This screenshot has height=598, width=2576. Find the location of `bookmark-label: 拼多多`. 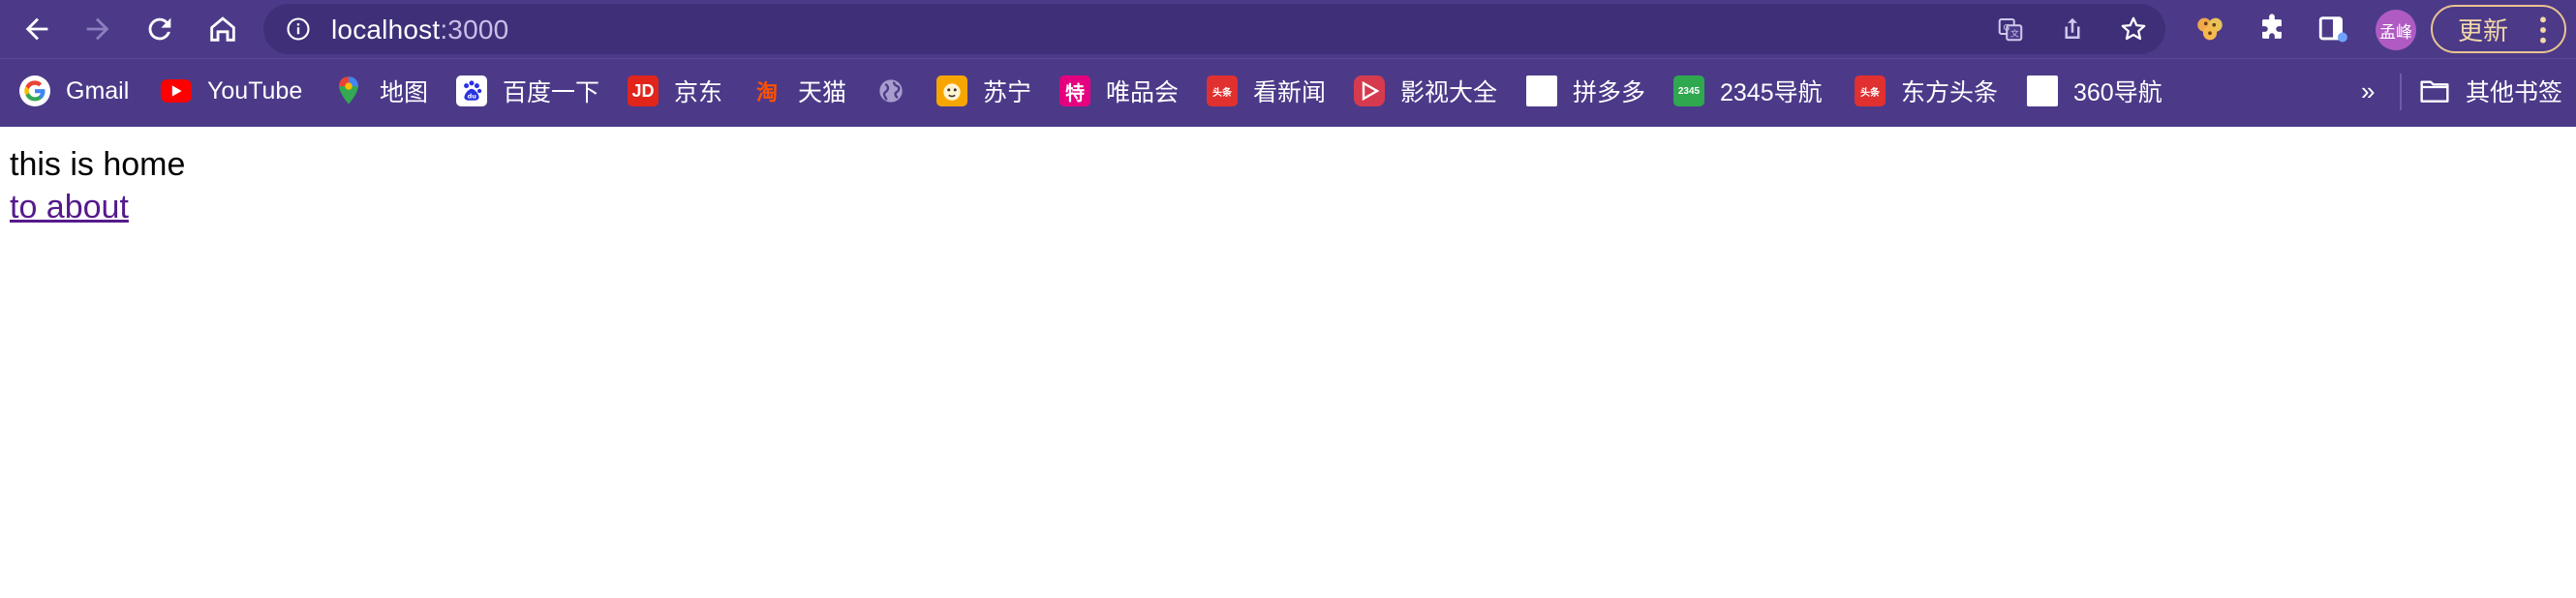

bookmark-label: 拼多多 is located at coordinates (1609, 92).